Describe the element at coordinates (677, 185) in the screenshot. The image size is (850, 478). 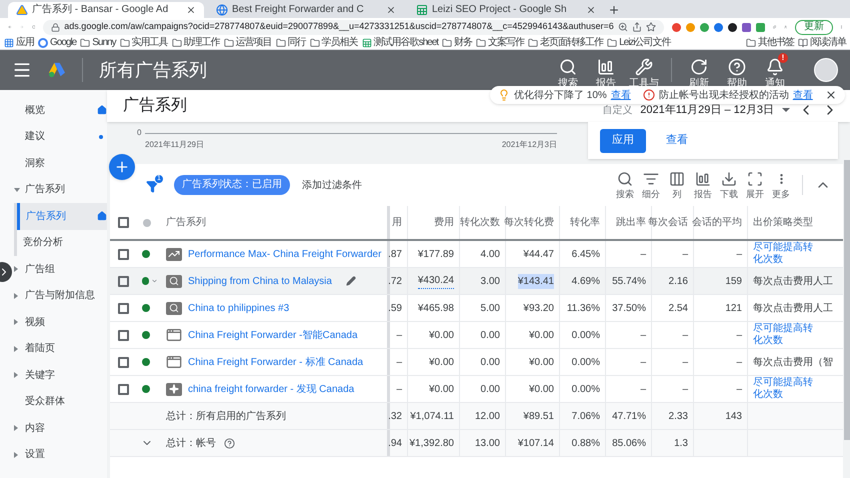
I see `toolbar-button: 列` at that location.